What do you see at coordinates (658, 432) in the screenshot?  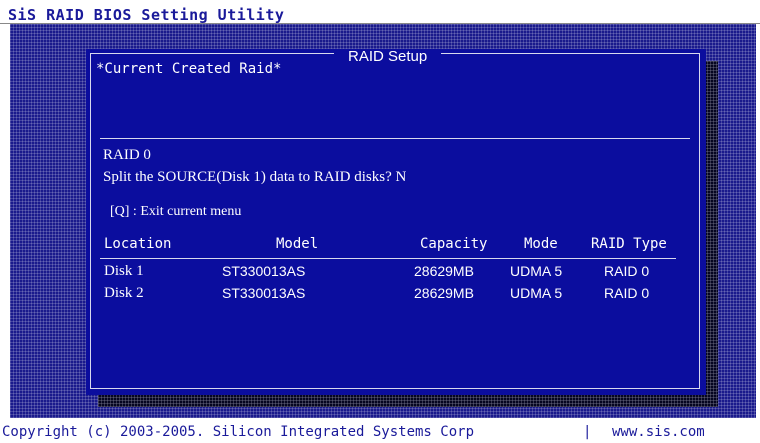 I see `website-link: www.sis.com` at bounding box center [658, 432].